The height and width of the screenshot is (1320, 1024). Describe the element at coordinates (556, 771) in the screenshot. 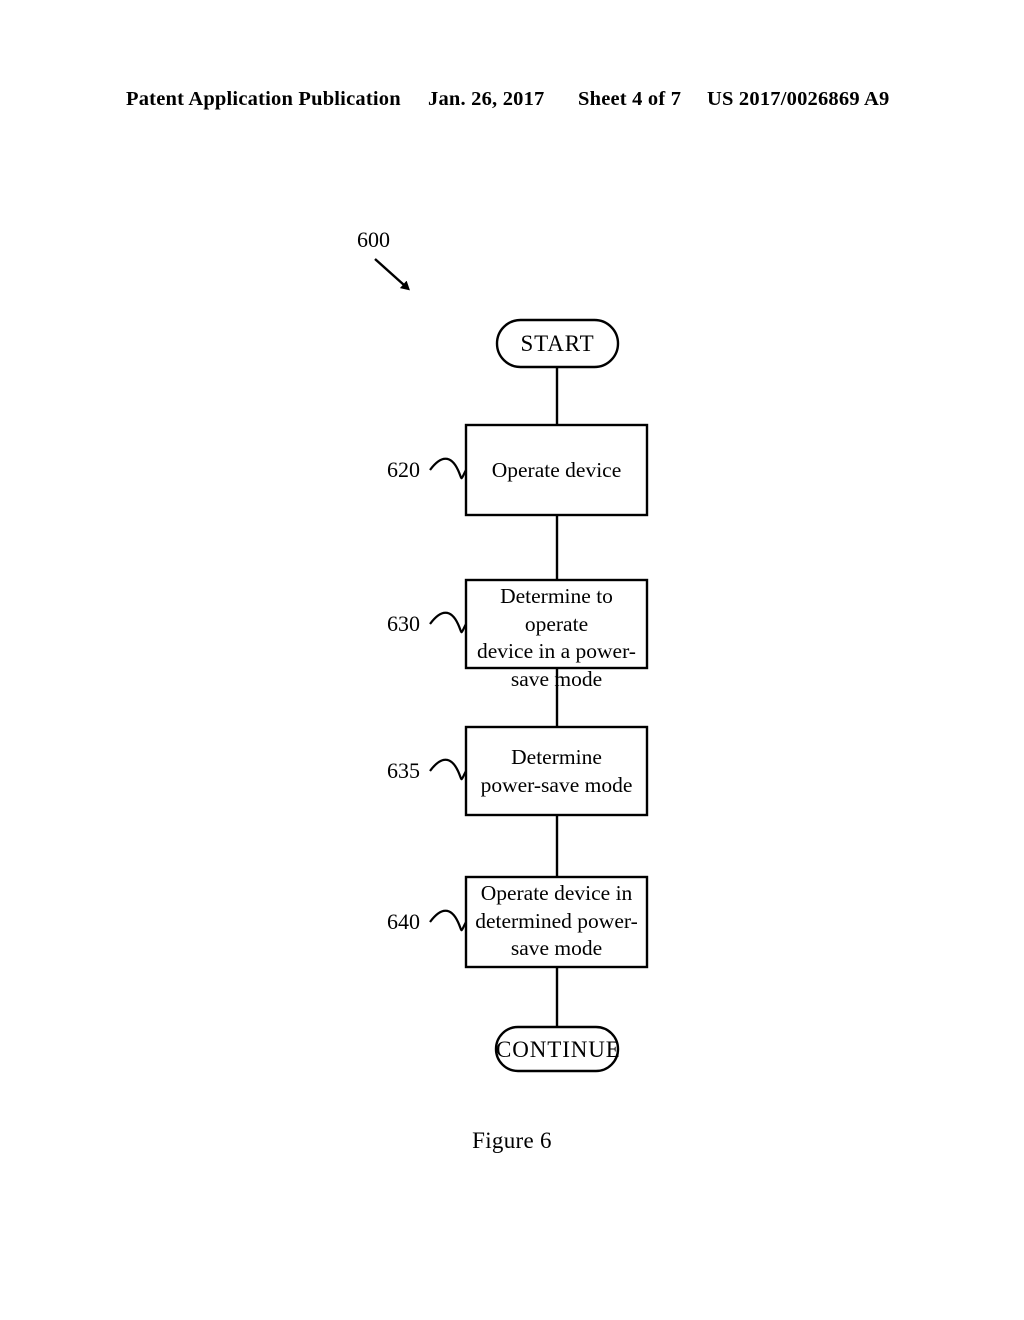

I see `process-box-635-label: Determine power-save mode` at that location.